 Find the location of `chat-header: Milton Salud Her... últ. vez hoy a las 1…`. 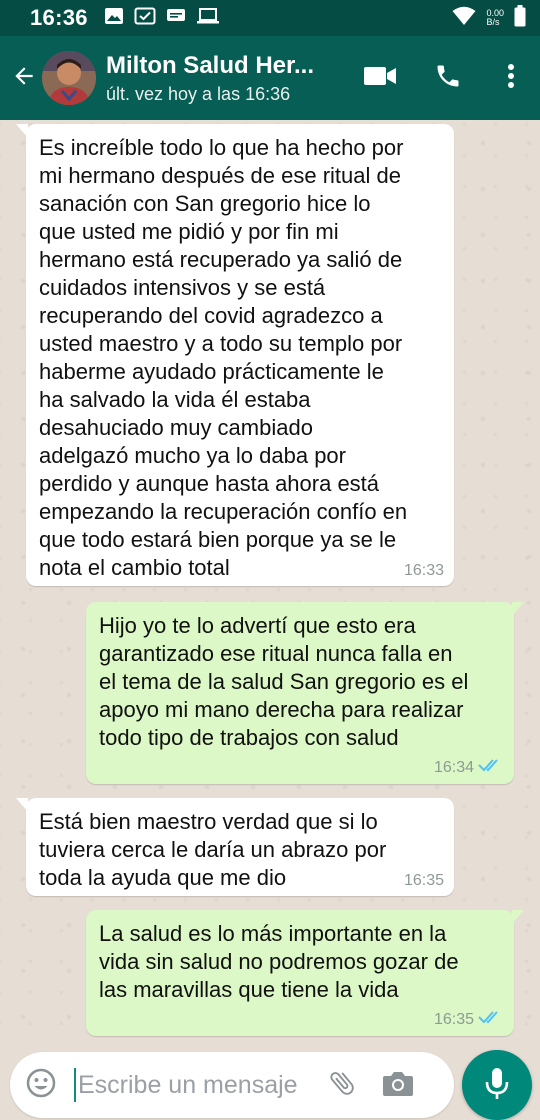

chat-header: Milton Salud Her... últ. vez hoy a las 1… is located at coordinates (270, 78).